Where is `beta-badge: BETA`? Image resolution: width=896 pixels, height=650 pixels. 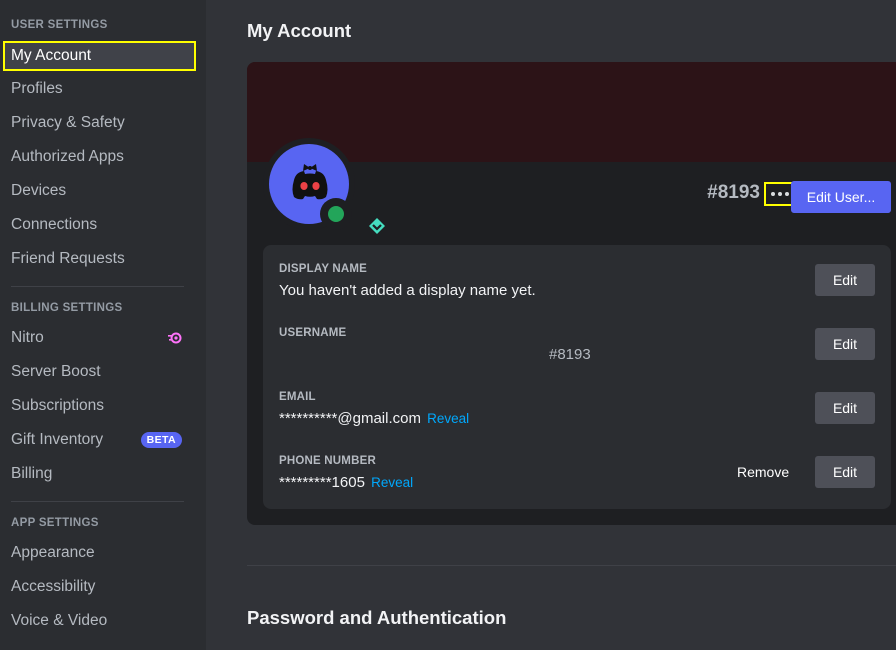
beta-badge: BETA is located at coordinates (161, 440).